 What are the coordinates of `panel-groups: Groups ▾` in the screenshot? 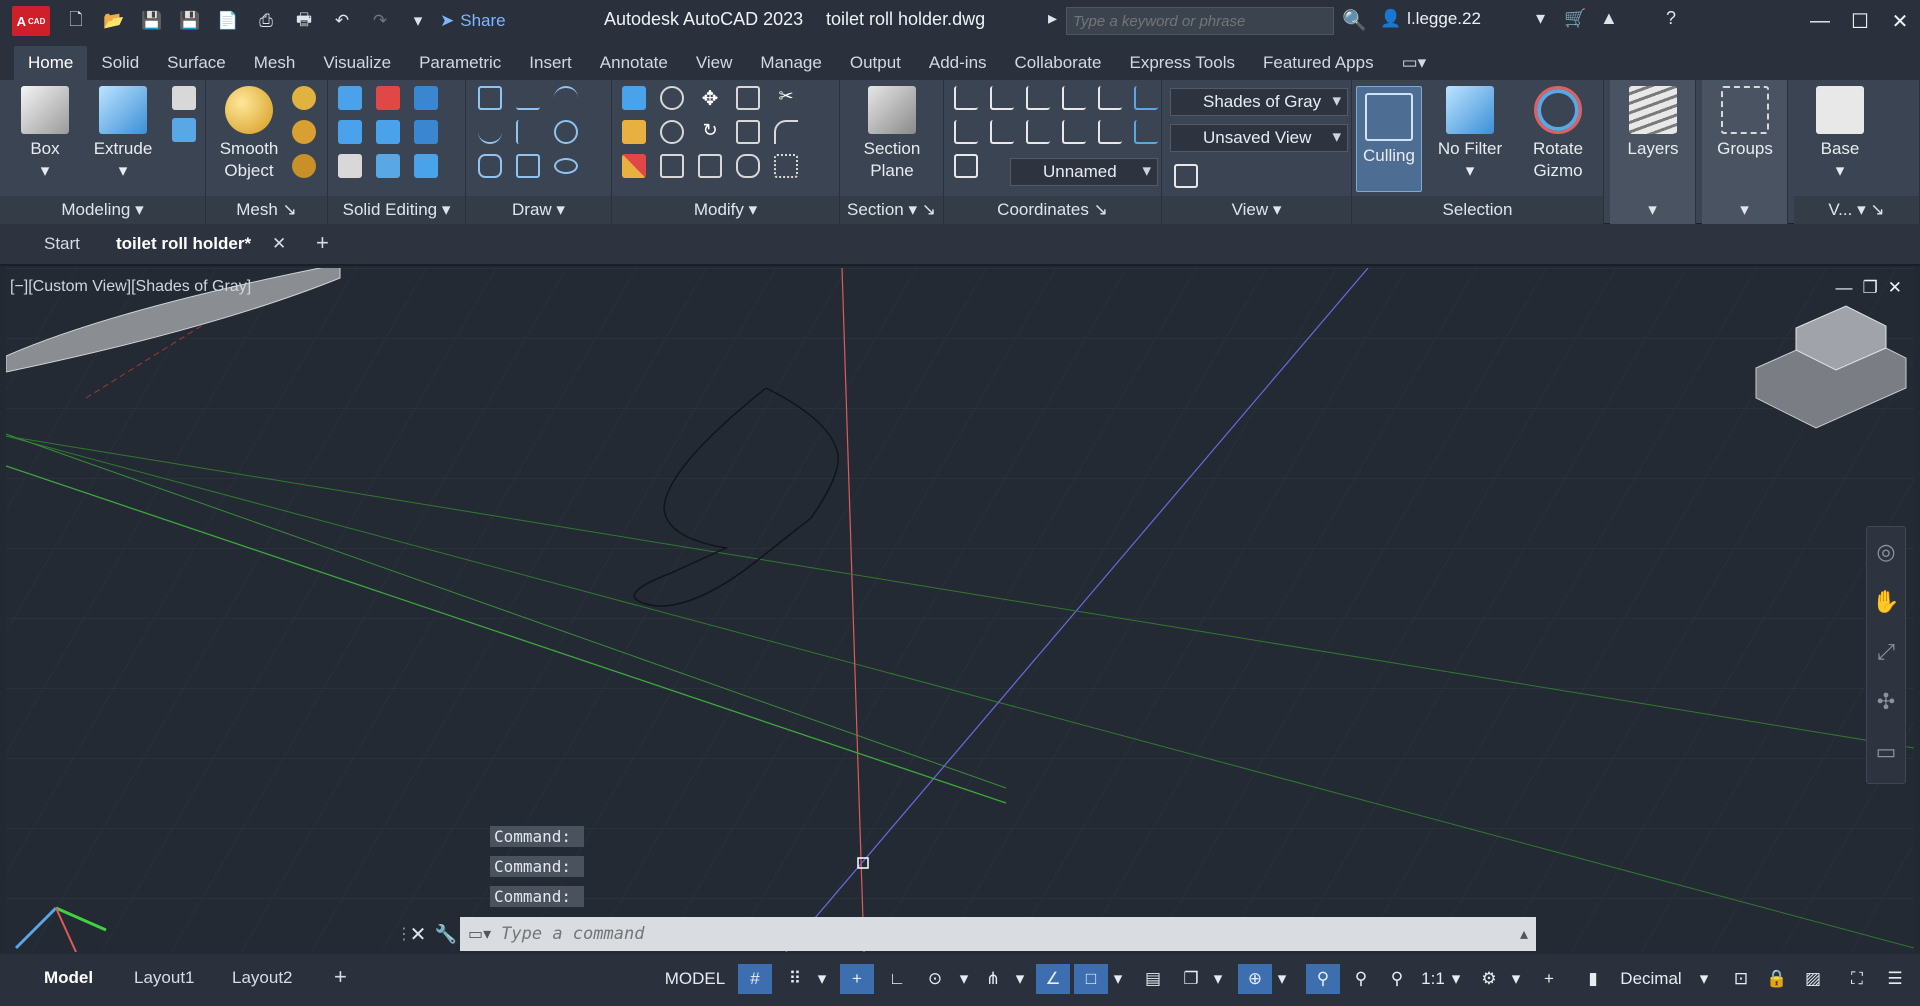 It's located at (1745, 152).